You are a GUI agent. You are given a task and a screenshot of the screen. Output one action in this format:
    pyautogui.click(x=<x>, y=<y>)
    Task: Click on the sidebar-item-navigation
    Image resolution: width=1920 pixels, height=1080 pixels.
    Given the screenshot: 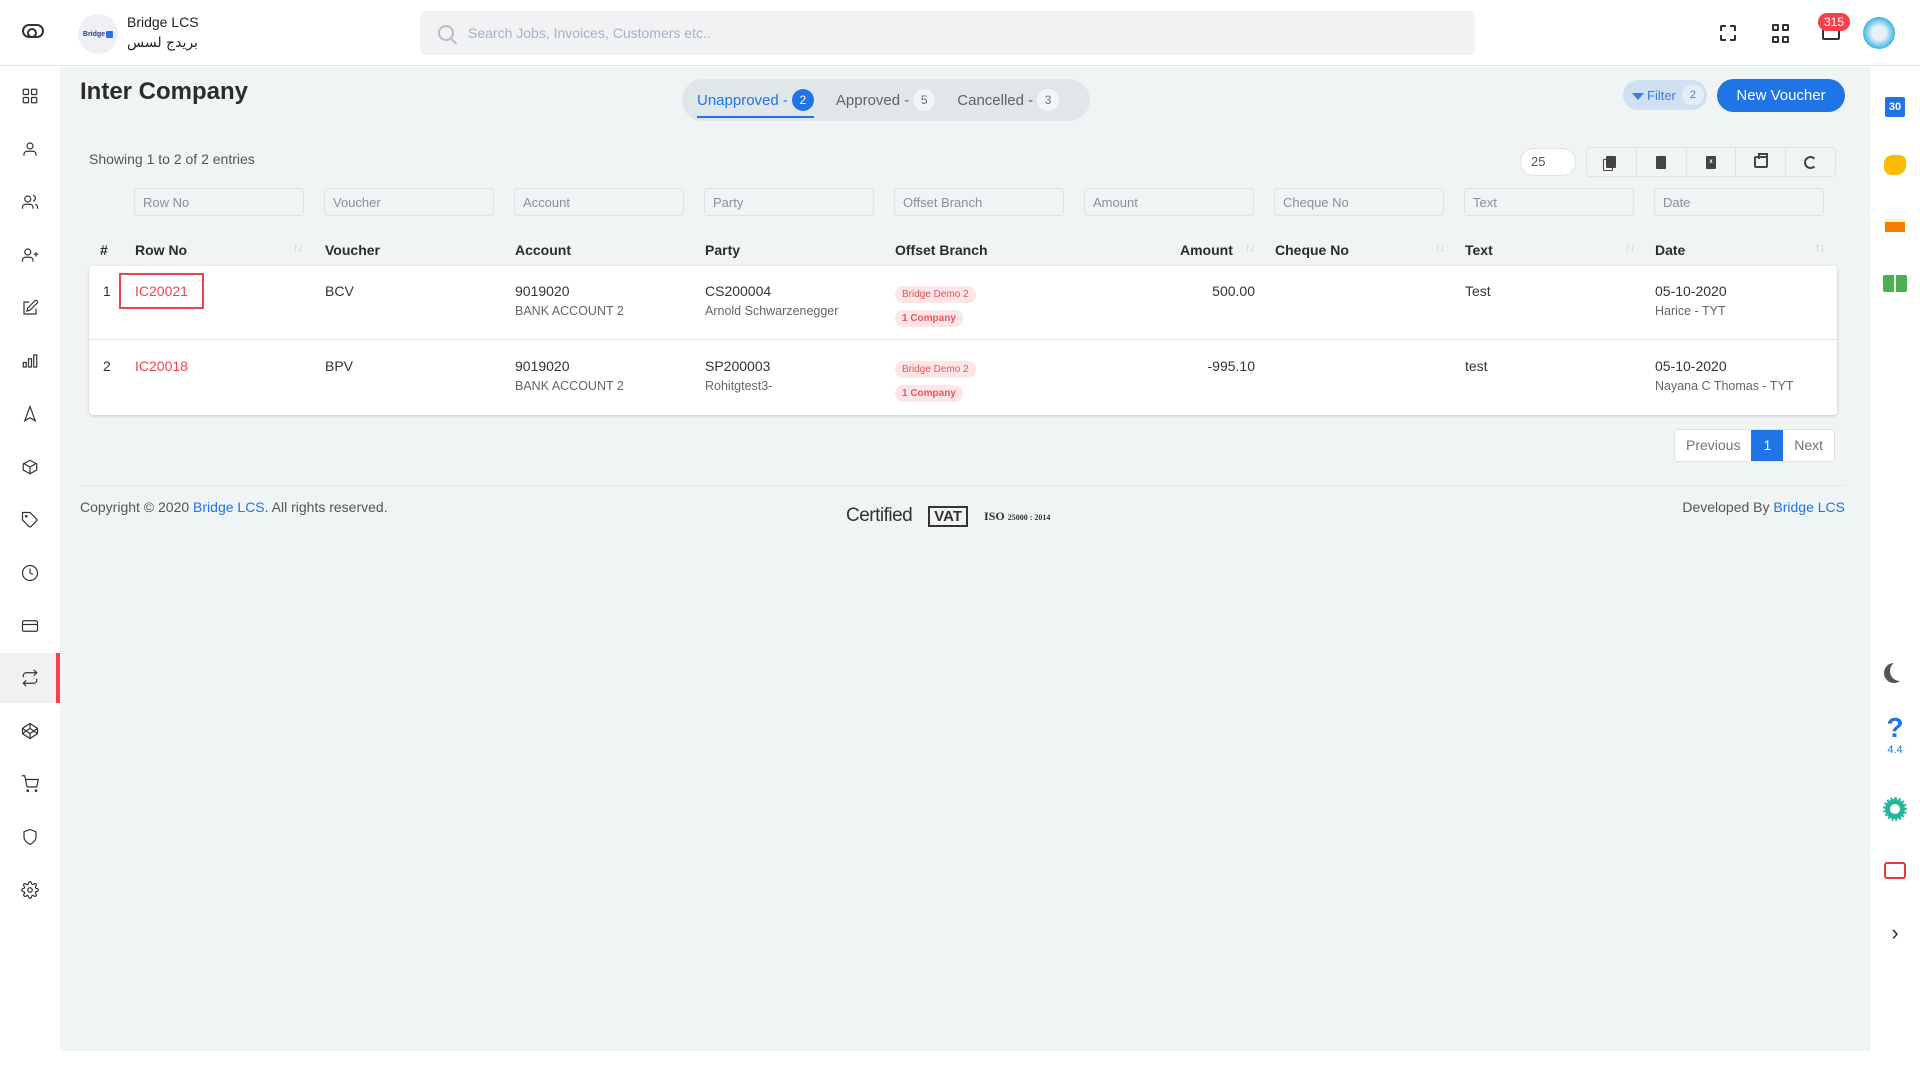 What is the action you would take?
    pyautogui.click(x=30, y=414)
    